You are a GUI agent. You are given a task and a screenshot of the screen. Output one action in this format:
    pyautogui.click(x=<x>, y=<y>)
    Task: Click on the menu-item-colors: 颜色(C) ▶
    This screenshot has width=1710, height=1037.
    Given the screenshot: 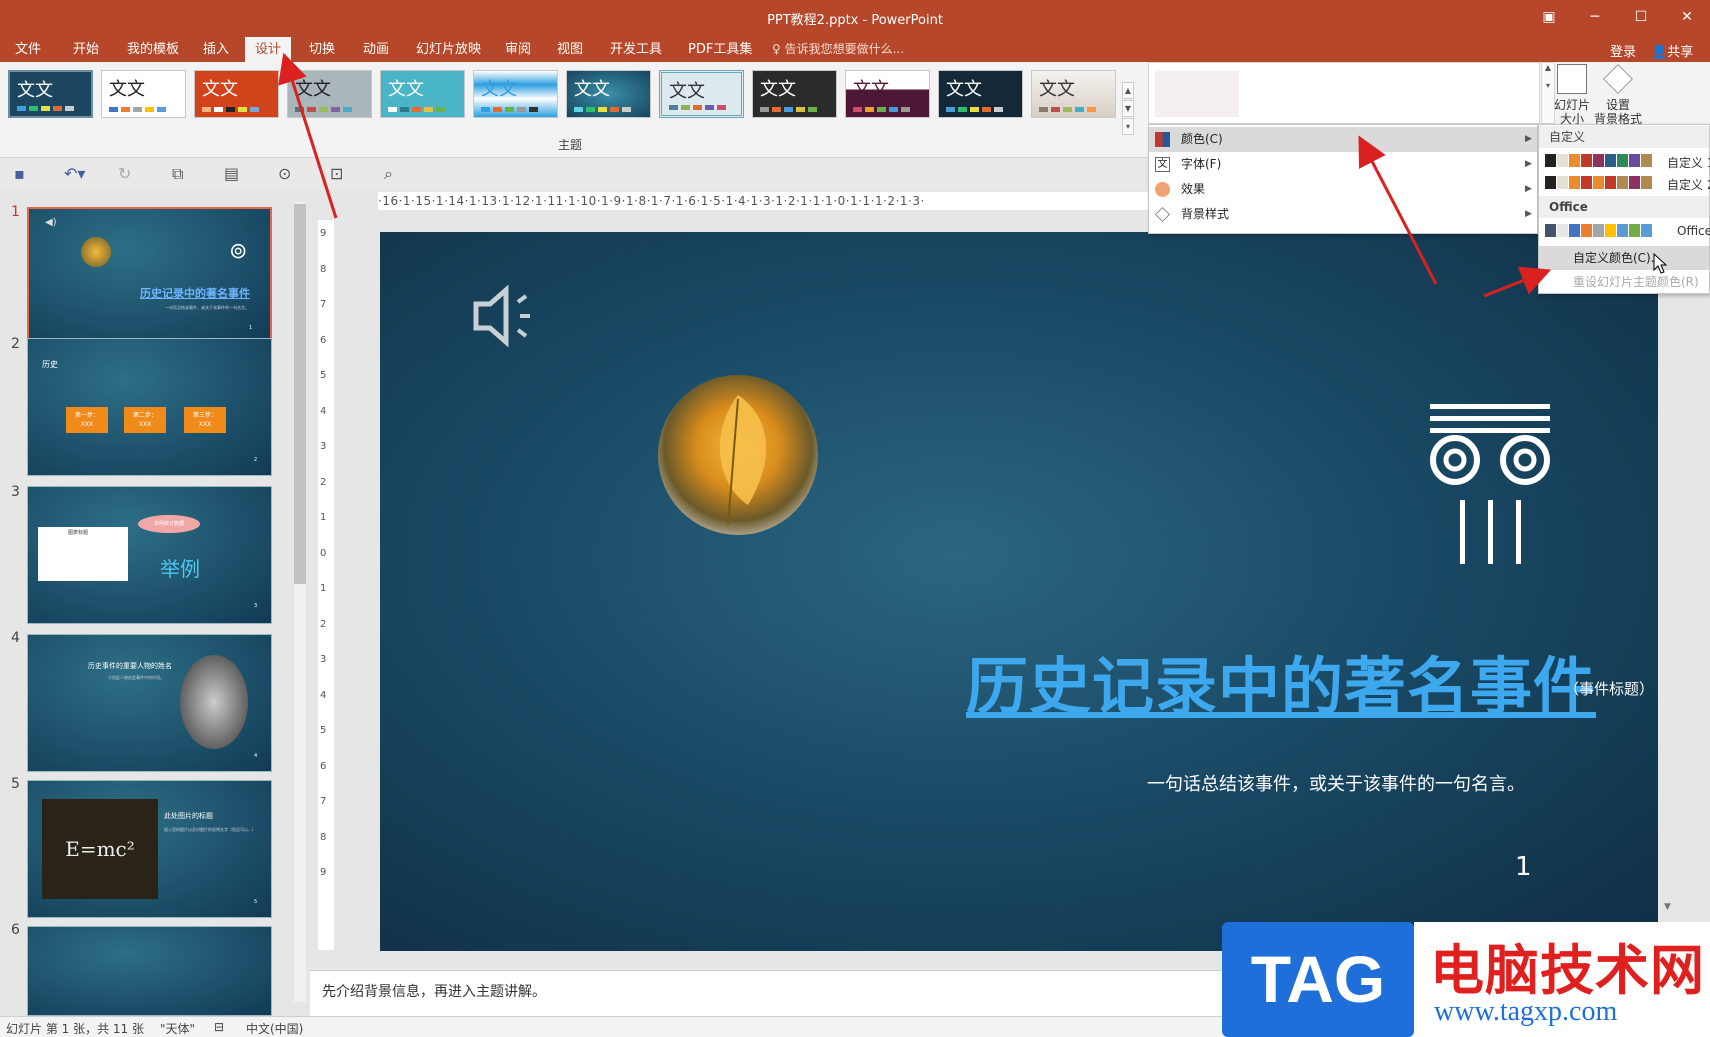 What is the action you would take?
    pyautogui.click(x=1343, y=139)
    